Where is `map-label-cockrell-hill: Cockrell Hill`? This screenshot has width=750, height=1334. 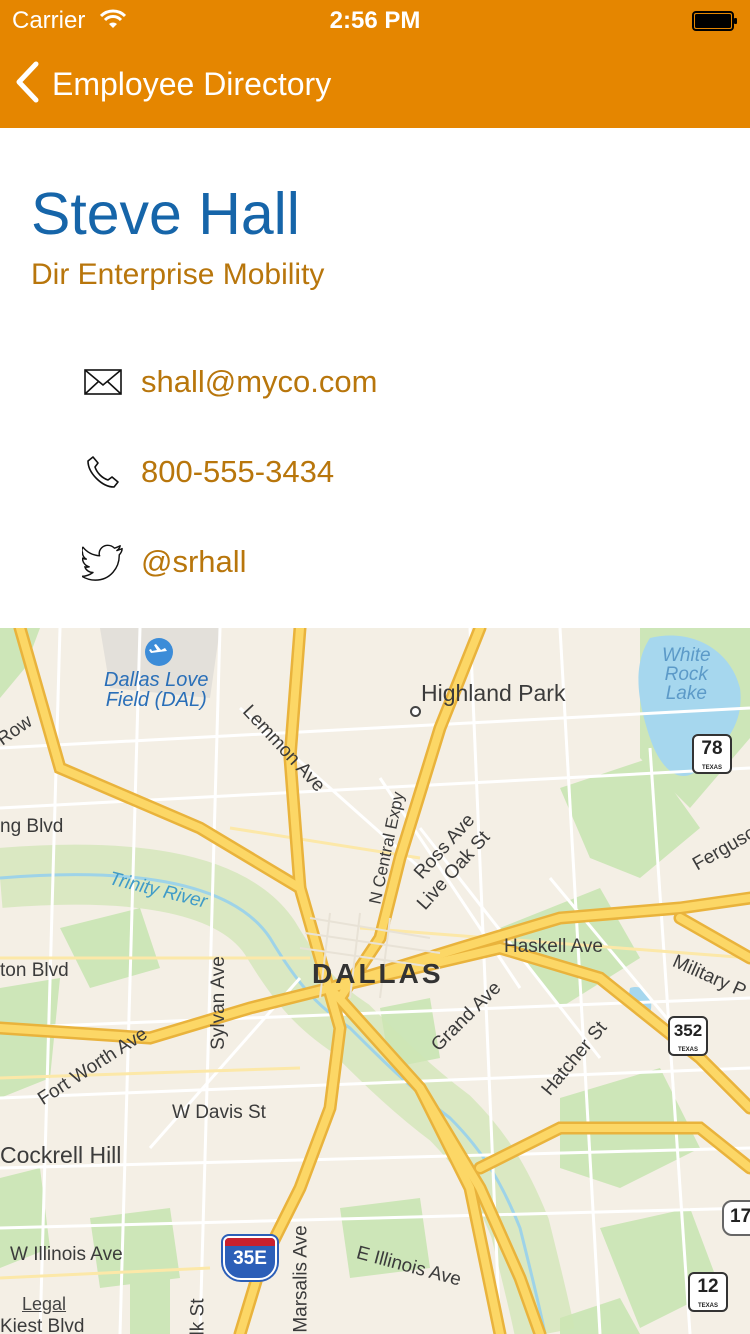 map-label-cockrell-hill: Cockrell Hill is located at coordinates (61, 1155).